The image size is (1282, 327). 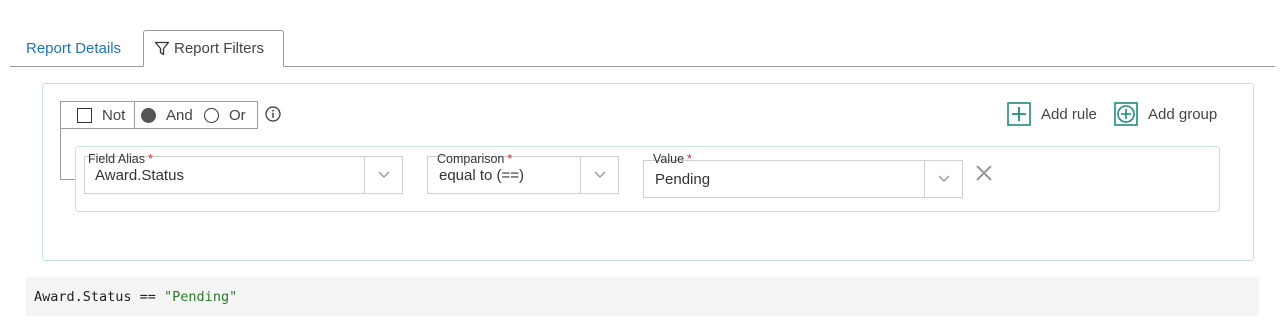 I want to click on not-checkbox-box, so click(x=84, y=115).